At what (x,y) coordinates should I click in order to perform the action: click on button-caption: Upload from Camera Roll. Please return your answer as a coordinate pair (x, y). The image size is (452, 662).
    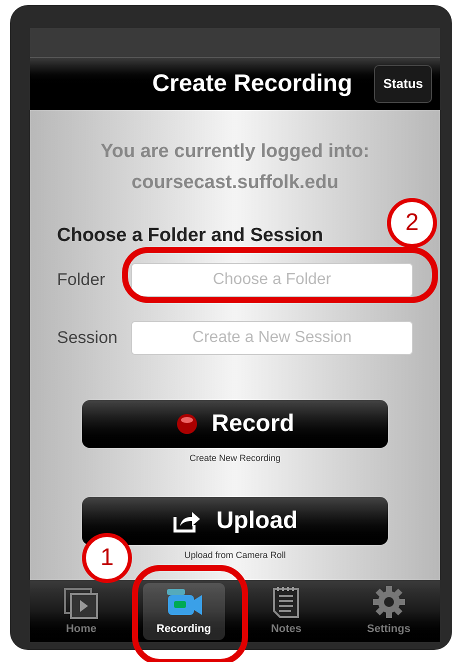
    Looking at the image, I should click on (235, 555).